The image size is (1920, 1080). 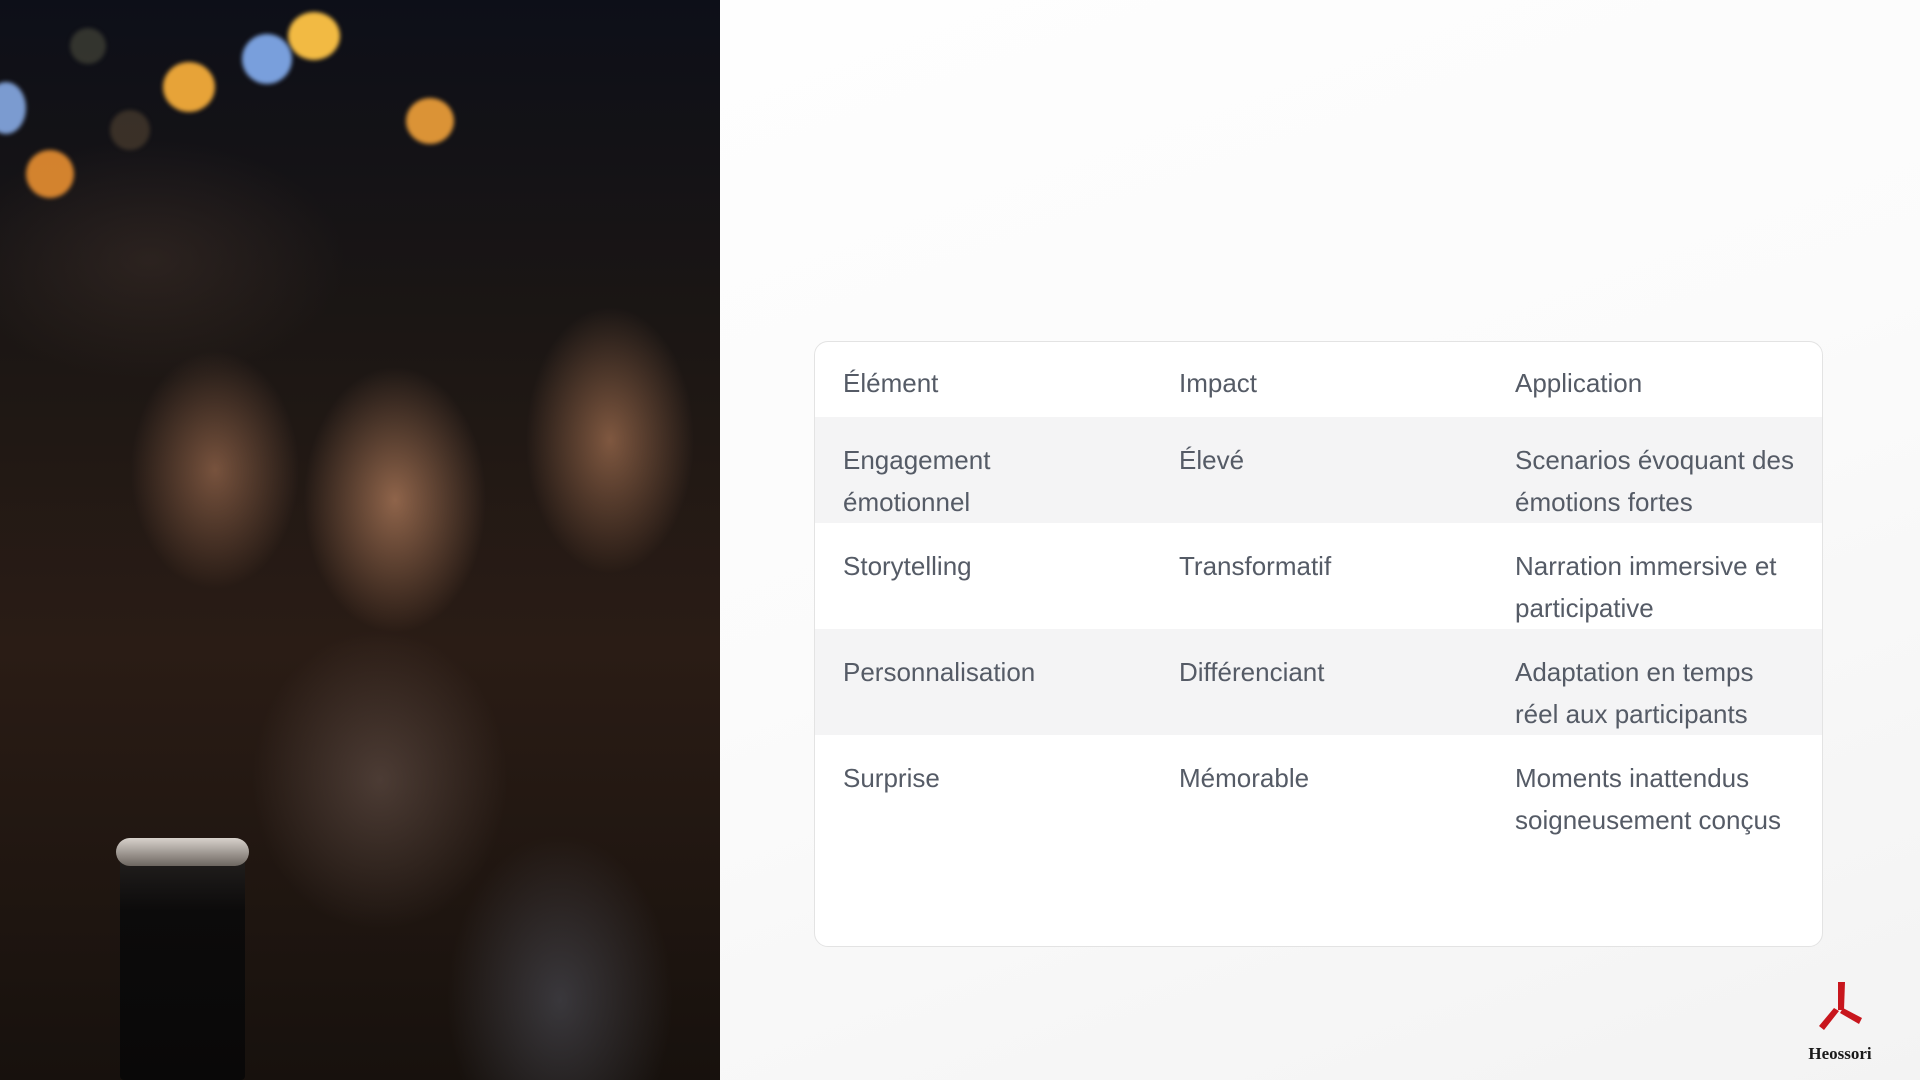 I want to click on cell-element: Storytelling, so click(x=907, y=566).